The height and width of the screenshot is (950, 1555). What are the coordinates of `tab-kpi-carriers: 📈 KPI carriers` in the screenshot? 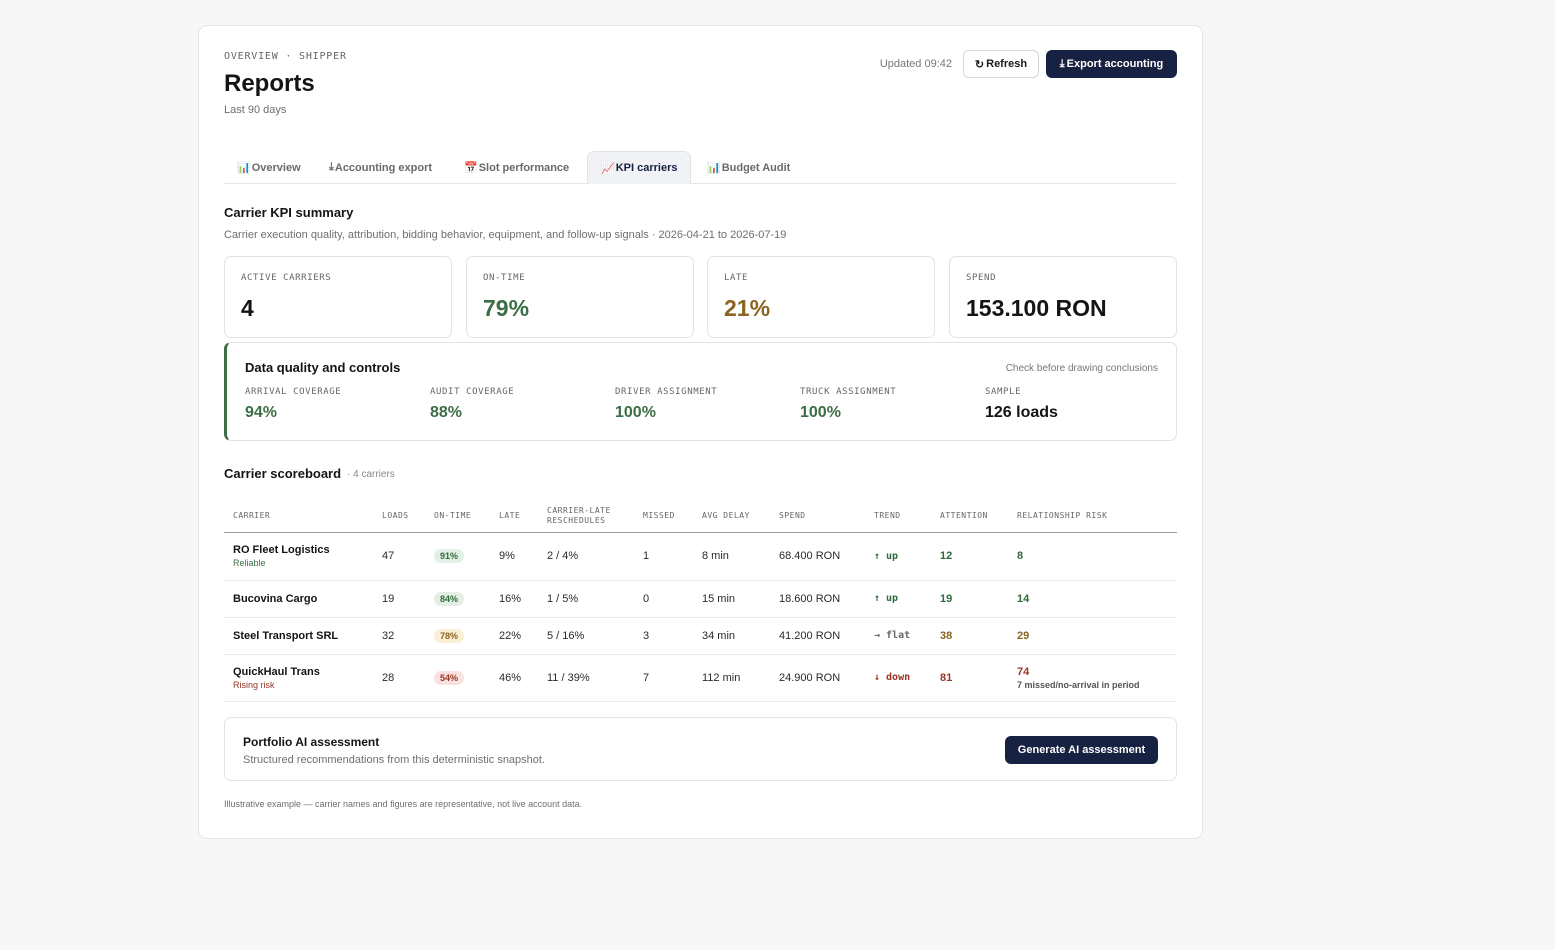 It's located at (639, 167).